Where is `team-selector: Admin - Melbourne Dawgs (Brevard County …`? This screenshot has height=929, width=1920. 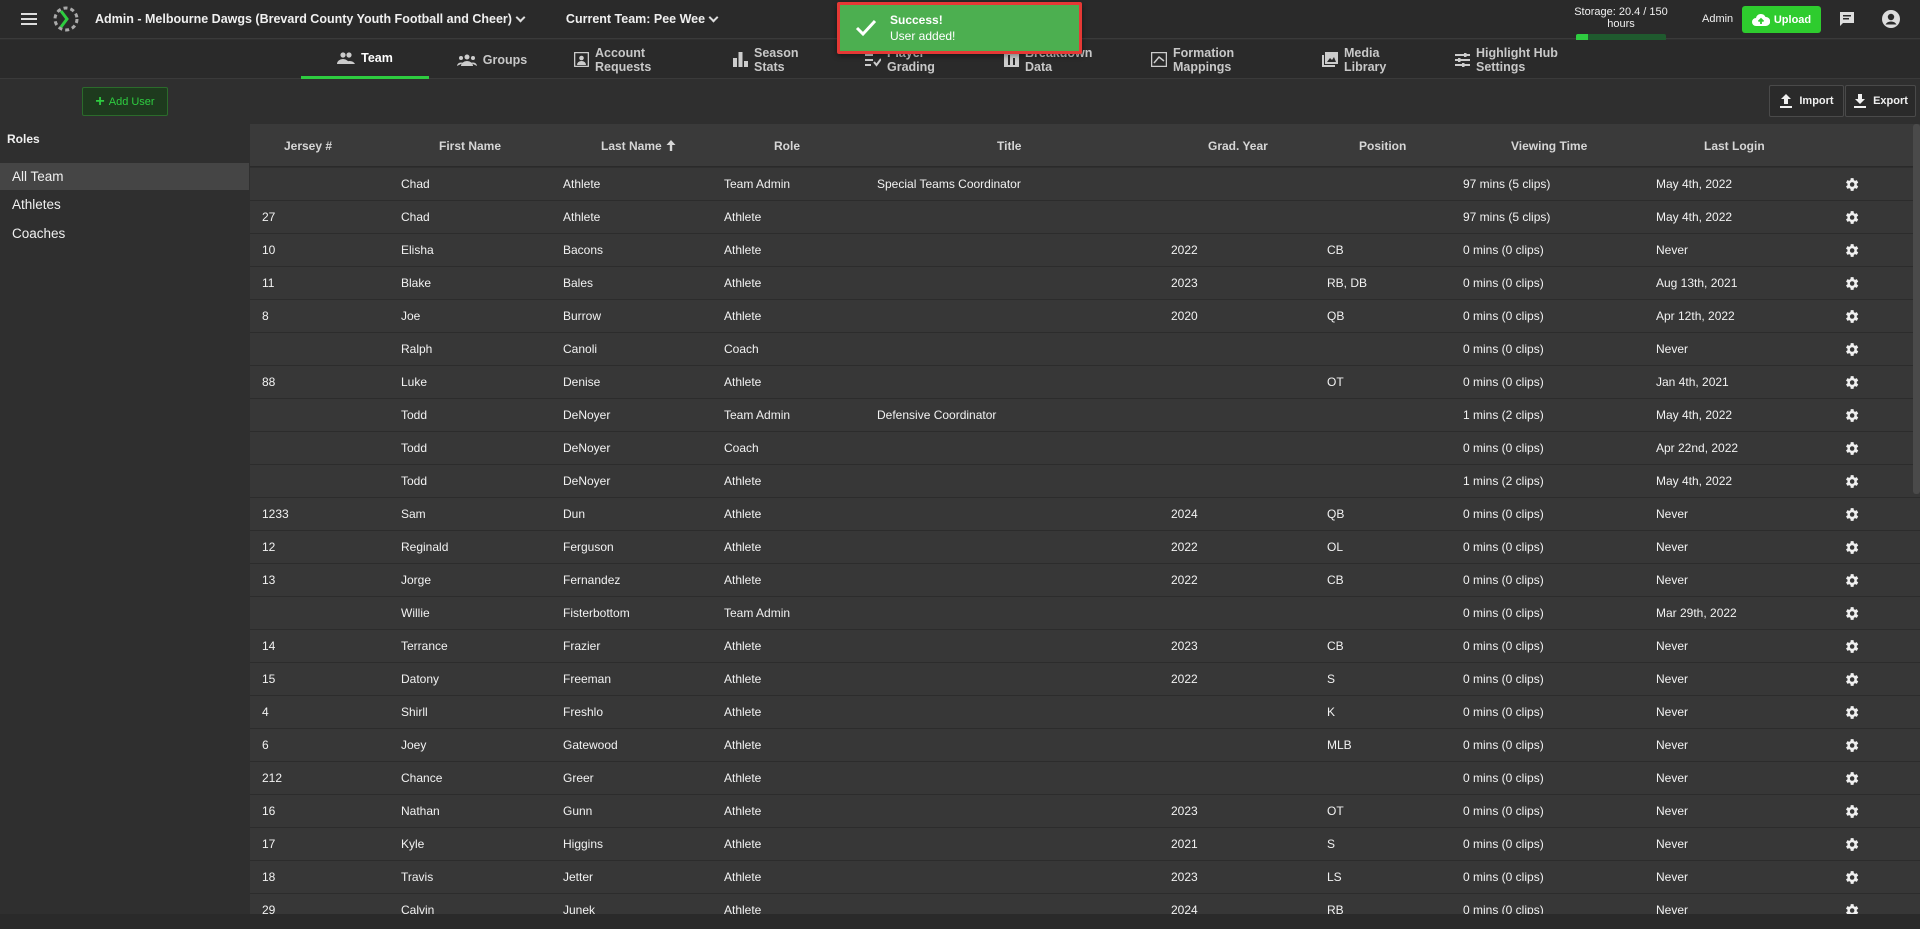 team-selector: Admin - Melbourne Dawgs (Brevard County … is located at coordinates (310, 19).